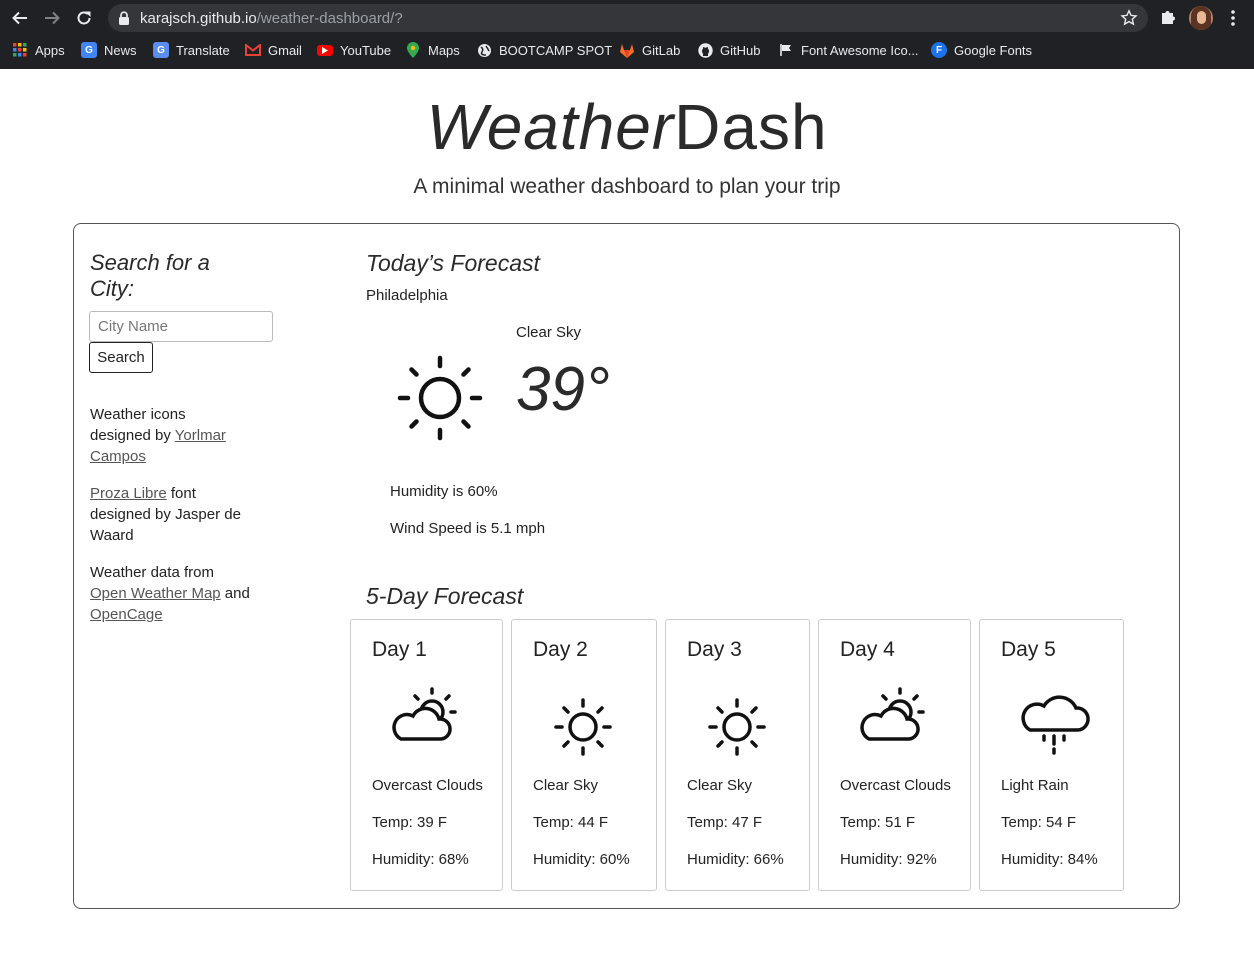 The width and height of the screenshot is (1254, 963). Describe the element at coordinates (878, 822) in the screenshot. I see `day-temperature: Temp: 51 F` at that location.